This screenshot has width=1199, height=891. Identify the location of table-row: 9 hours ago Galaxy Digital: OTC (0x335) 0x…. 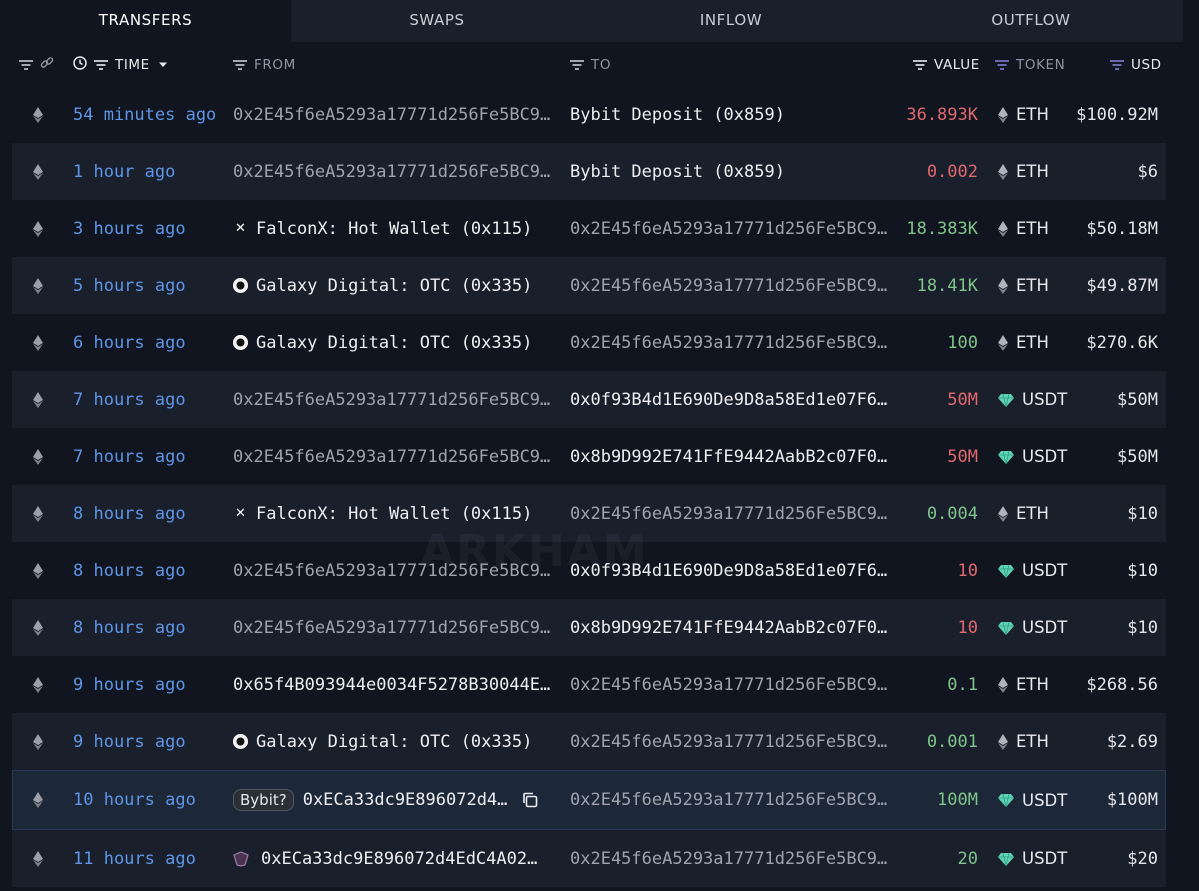
(589, 741).